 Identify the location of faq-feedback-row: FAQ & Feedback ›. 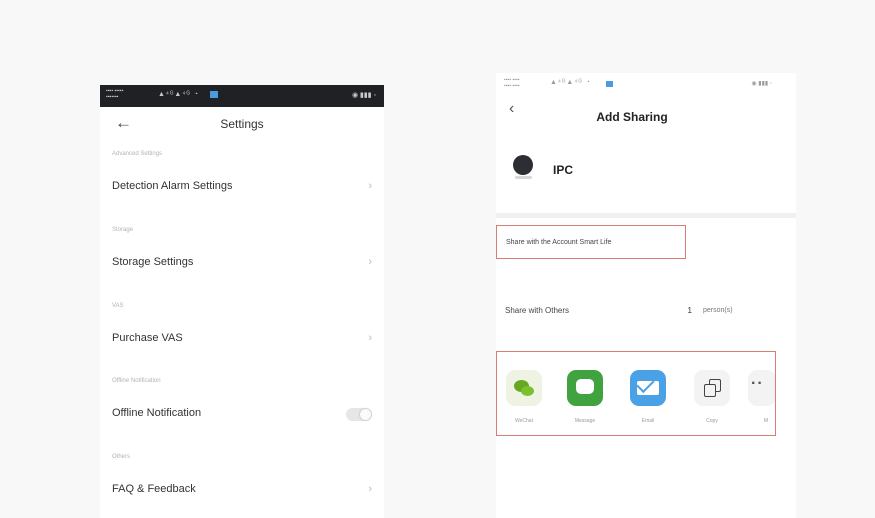
(242, 490).